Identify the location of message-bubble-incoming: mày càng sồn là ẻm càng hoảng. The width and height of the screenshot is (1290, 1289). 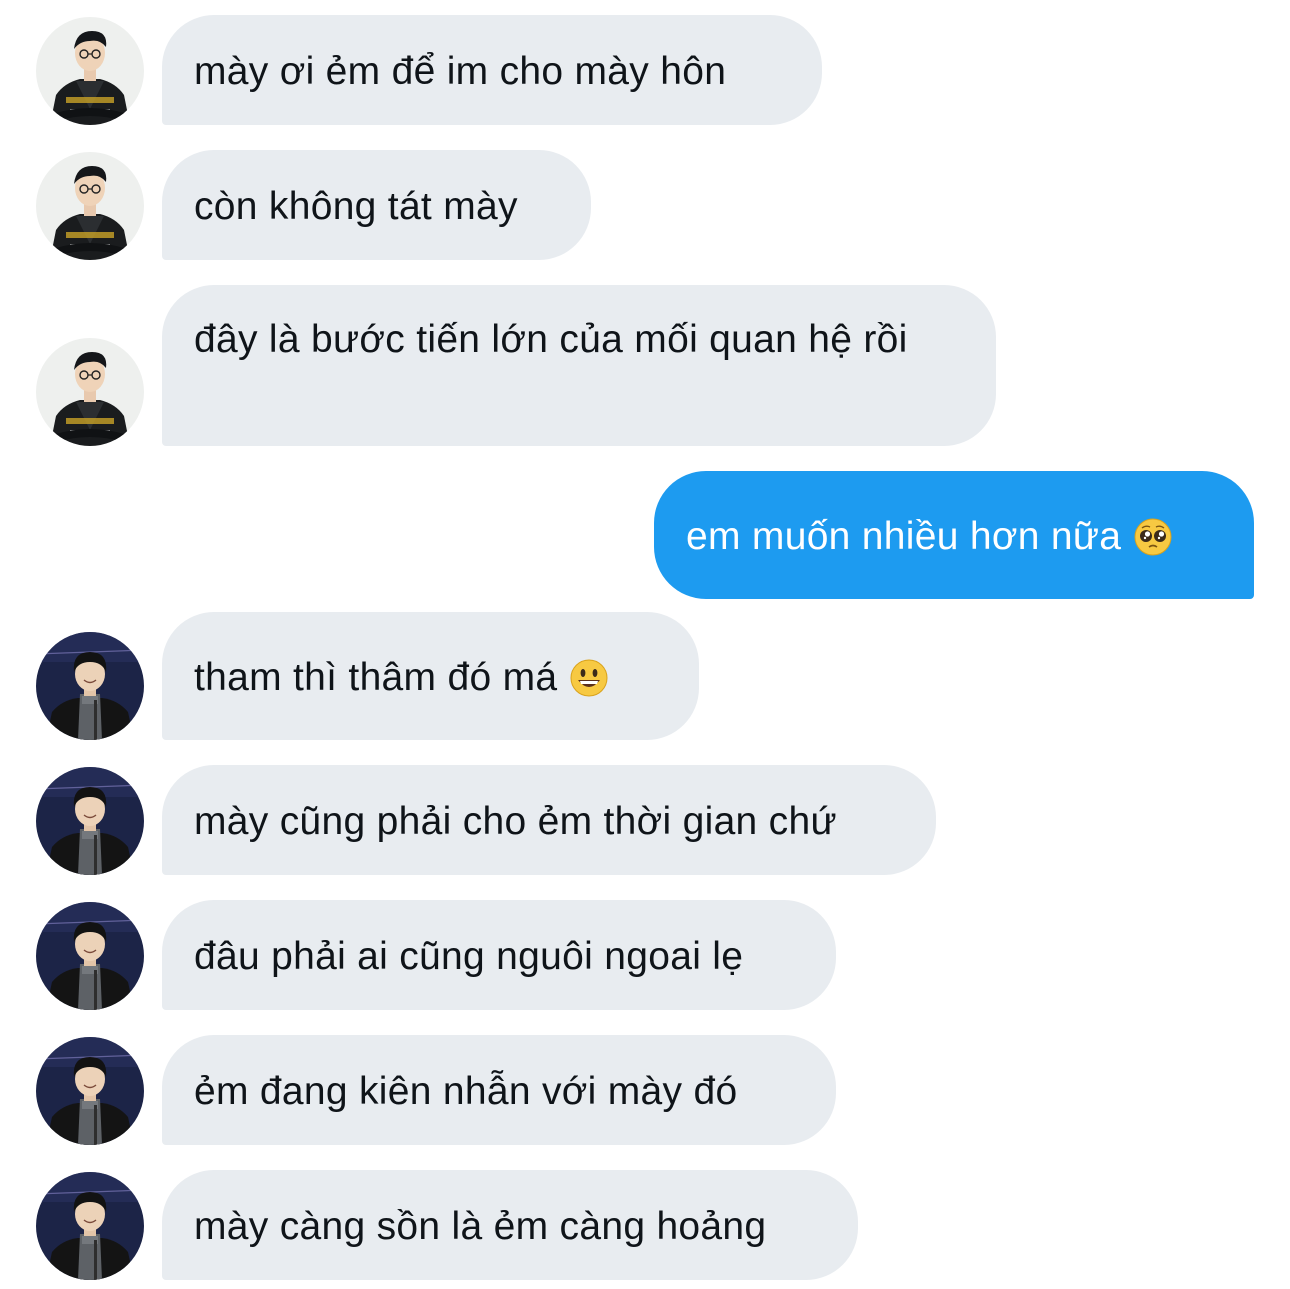
(510, 1225).